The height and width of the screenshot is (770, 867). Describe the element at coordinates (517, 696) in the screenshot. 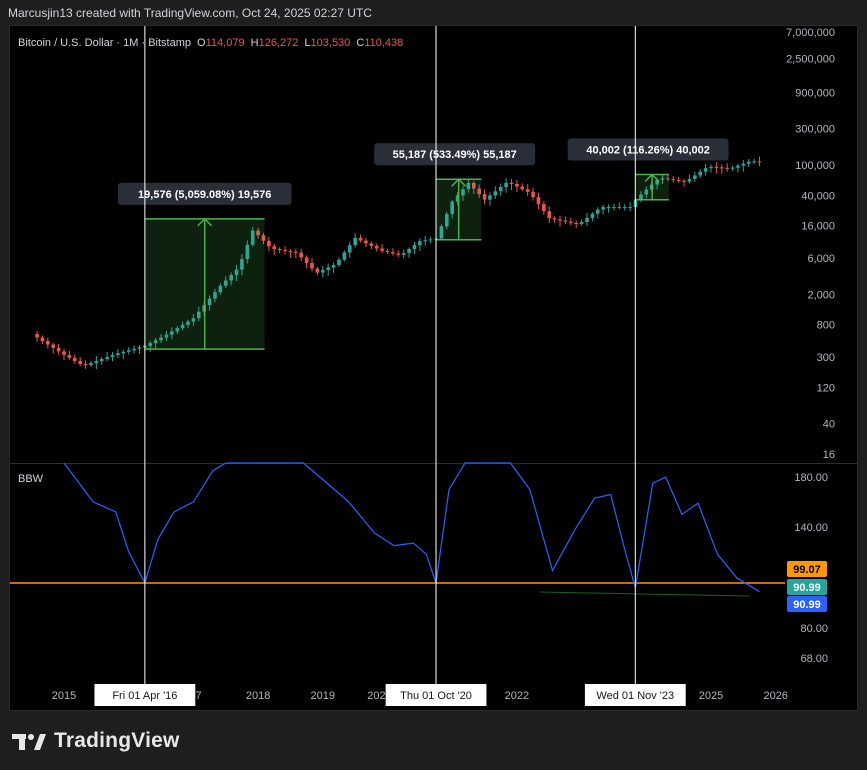

I see `time-axis-tick-label: 2022` at that location.